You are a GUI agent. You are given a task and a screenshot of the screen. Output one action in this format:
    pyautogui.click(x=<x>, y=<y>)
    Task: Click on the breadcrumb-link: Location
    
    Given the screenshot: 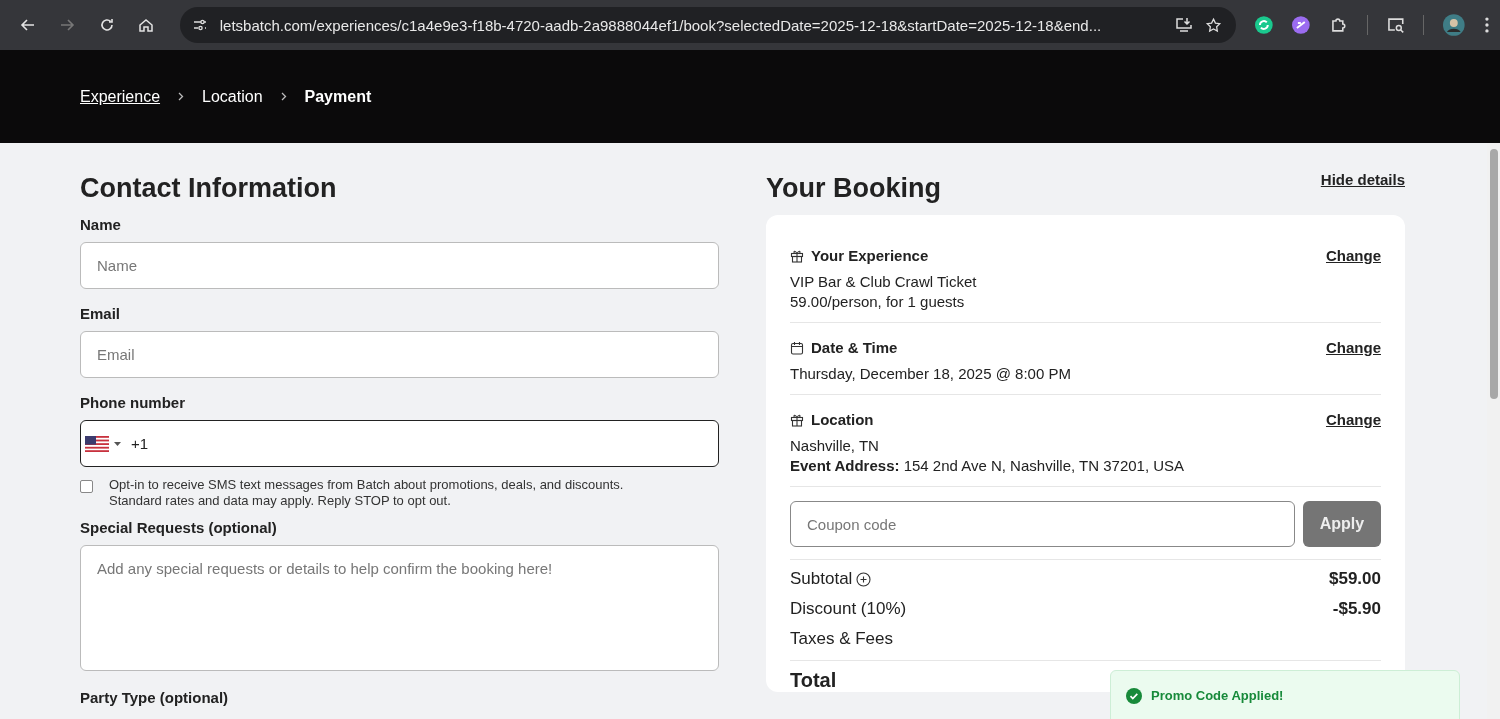 What is the action you would take?
    pyautogui.click(x=232, y=96)
    